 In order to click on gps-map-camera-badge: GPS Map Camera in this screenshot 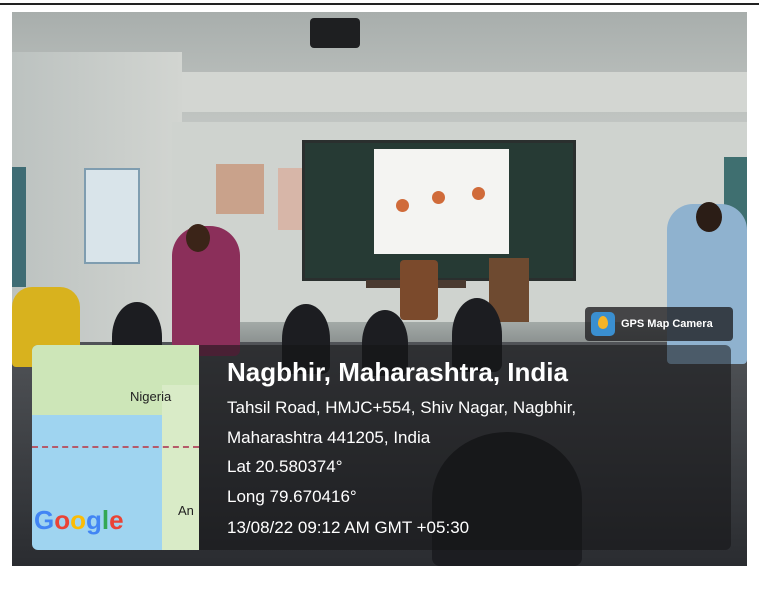, I will do `click(659, 324)`.